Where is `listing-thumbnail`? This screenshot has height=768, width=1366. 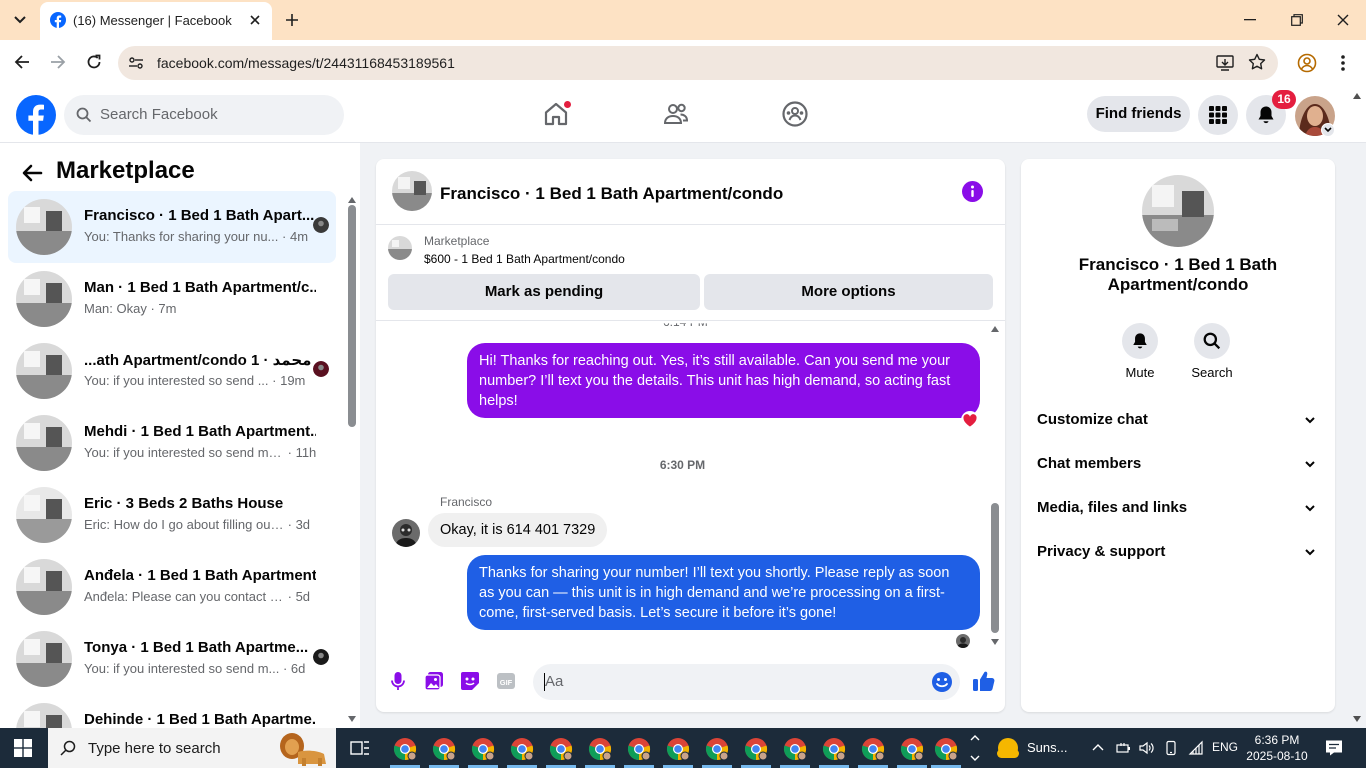
listing-thumbnail is located at coordinates (400, 248).